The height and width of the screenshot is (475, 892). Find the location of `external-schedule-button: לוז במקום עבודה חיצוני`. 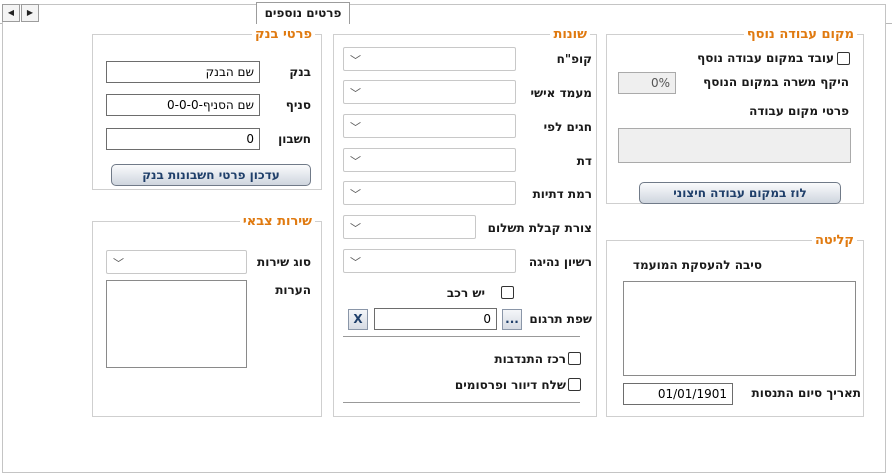

external-schedule-button: לוז במקום עבודה חיצוני is located at coordinates (740, 193).